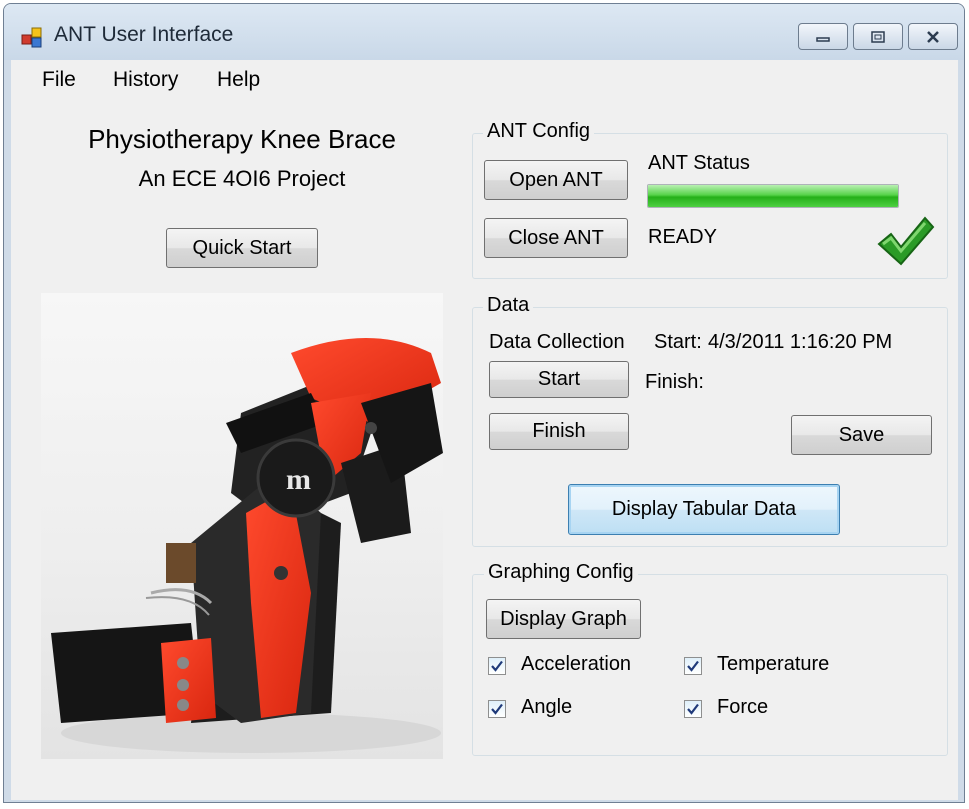 Image resolution: width=969 pixels, height=809 pixels. I want to click on graphing-config-title: Graphing Config, so click(561, 572).